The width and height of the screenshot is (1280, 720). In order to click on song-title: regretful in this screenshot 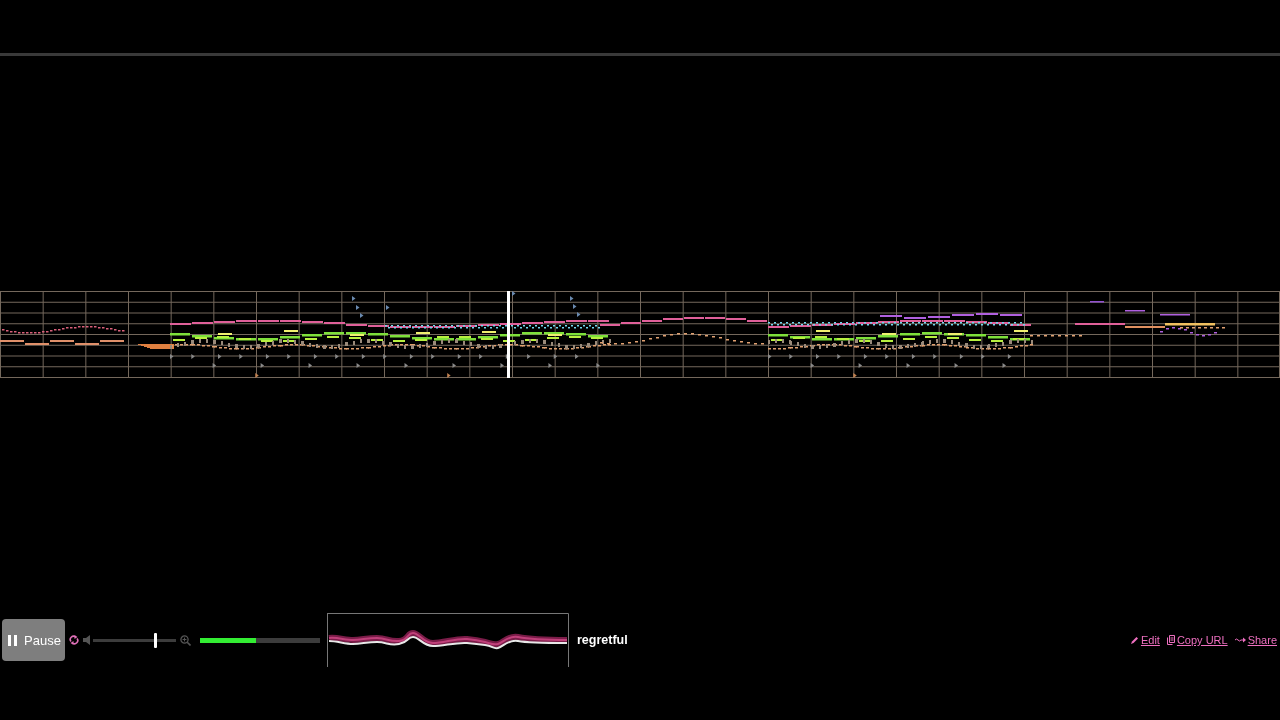, I will do `click(602, 640)`.